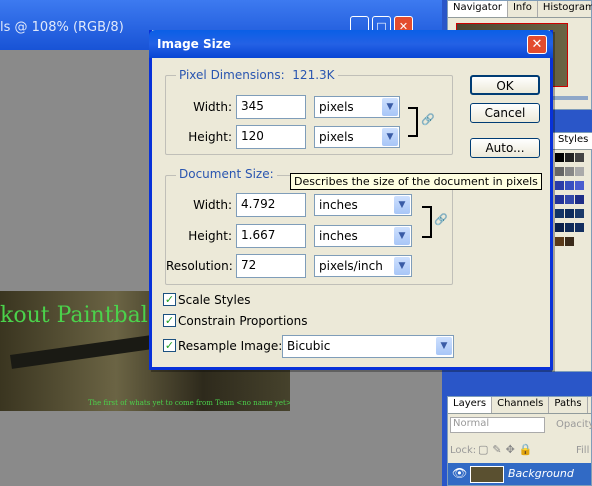 This screenshot has height=486, width=592. I want to click on layer-row-background: 👁 Background, so click(519, 474).